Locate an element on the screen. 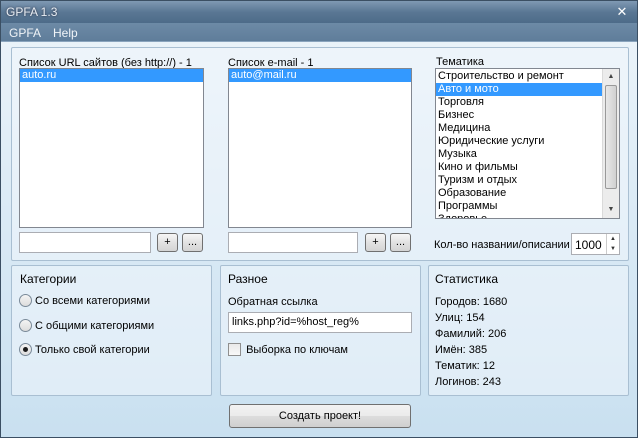 The image size is (638, 438). window-title: GPFA 1.3 is located at coordinates (32, 12).